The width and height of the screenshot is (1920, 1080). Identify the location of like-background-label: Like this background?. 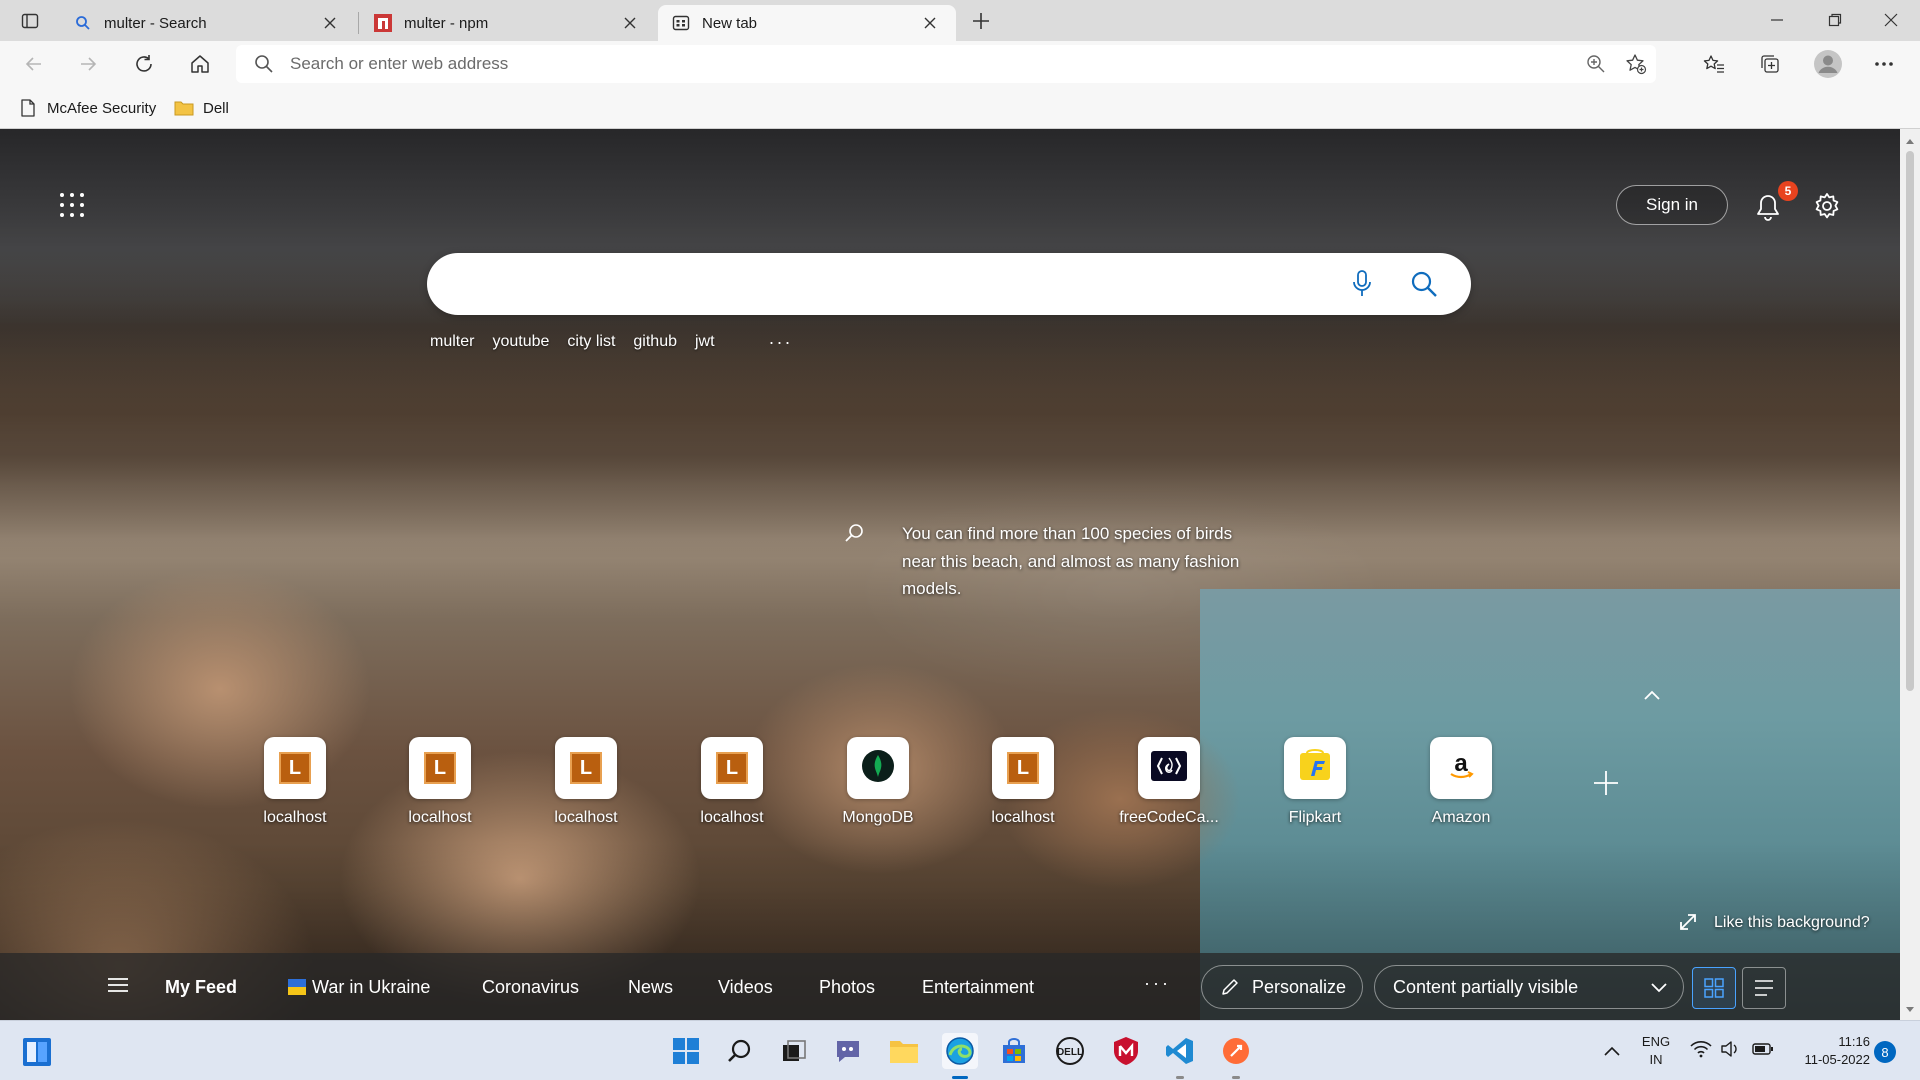
(1792, 922).